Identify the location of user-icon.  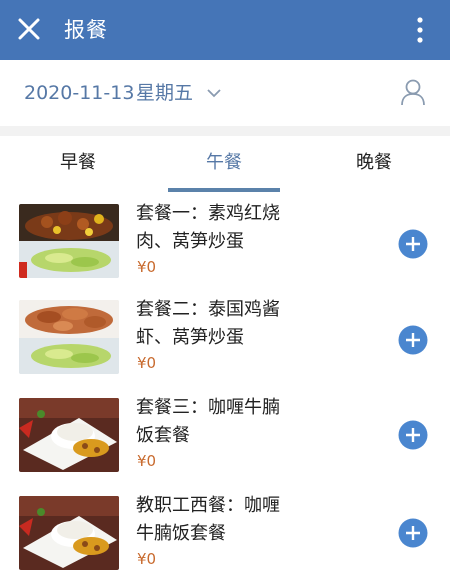
(413, 92).